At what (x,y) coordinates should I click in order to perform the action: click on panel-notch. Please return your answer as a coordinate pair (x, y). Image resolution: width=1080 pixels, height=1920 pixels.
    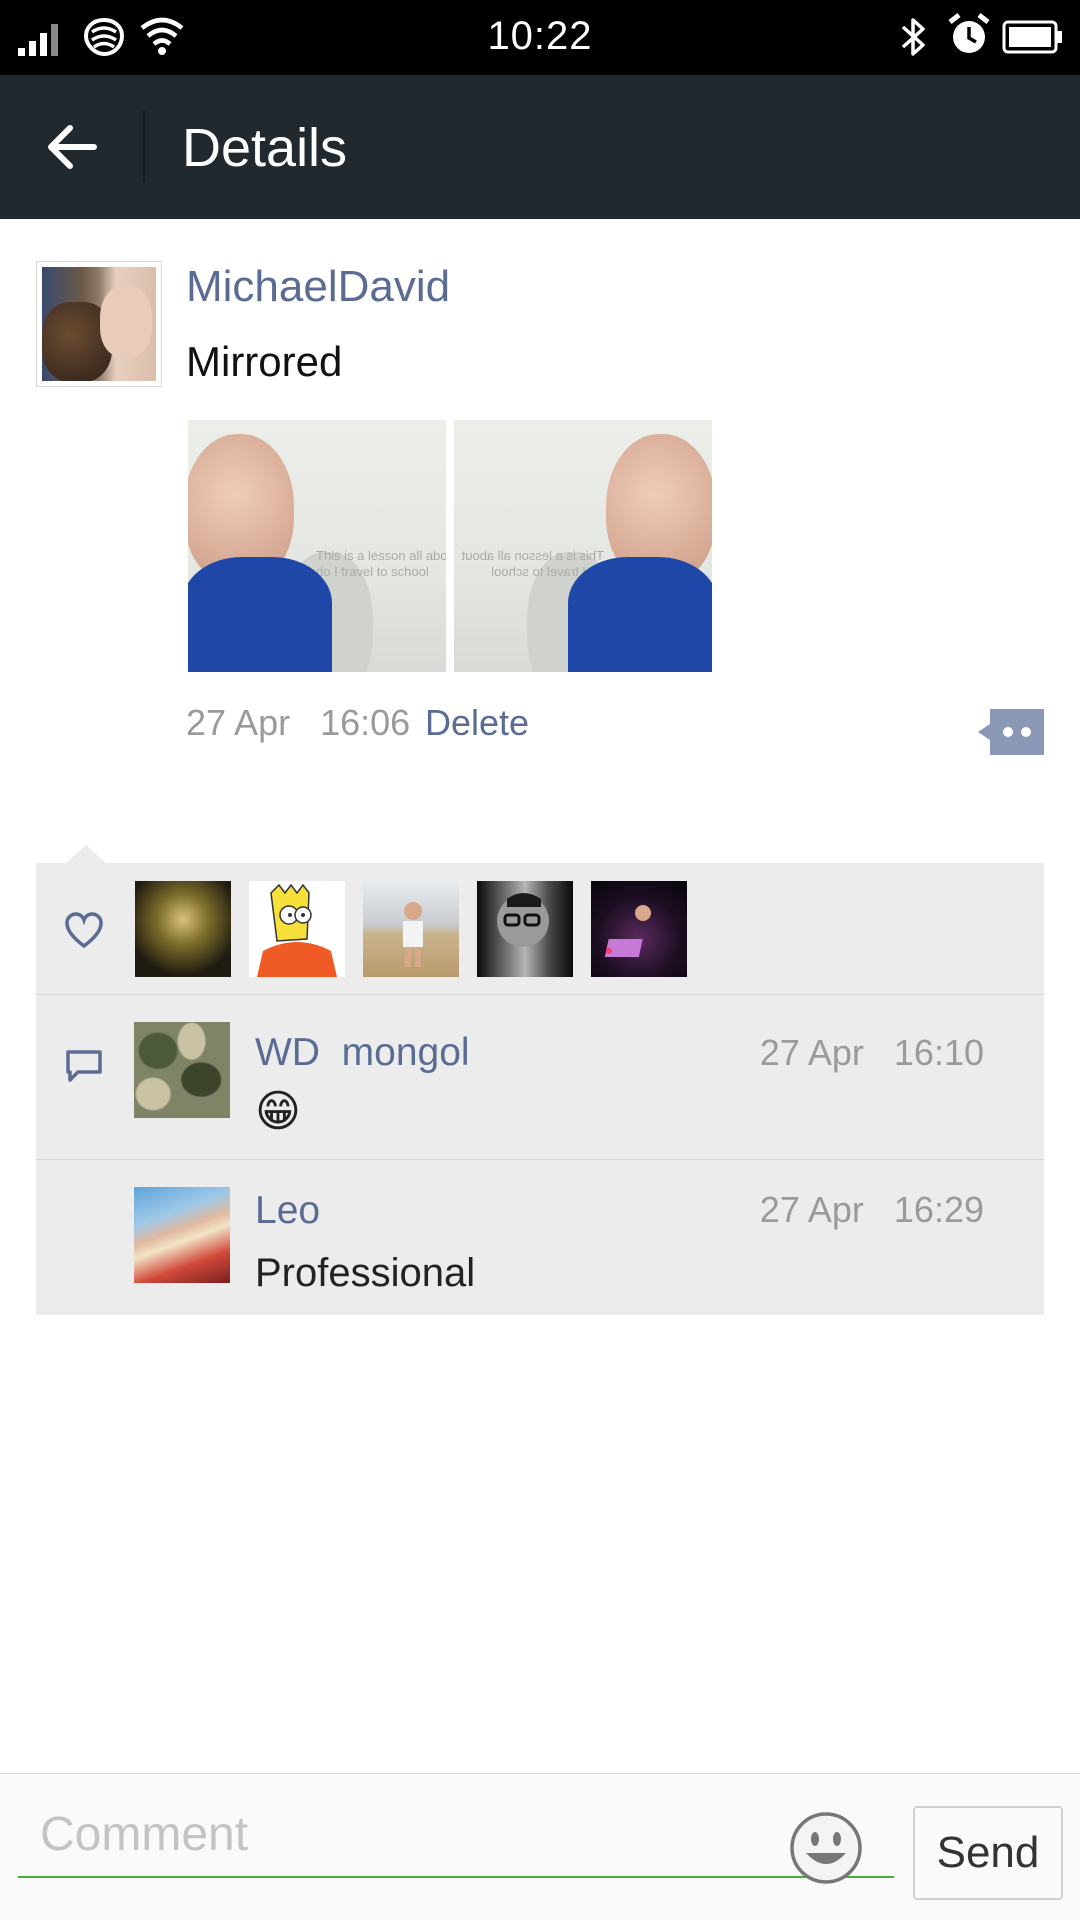
    Looking at the image, I should click on (86, 854).